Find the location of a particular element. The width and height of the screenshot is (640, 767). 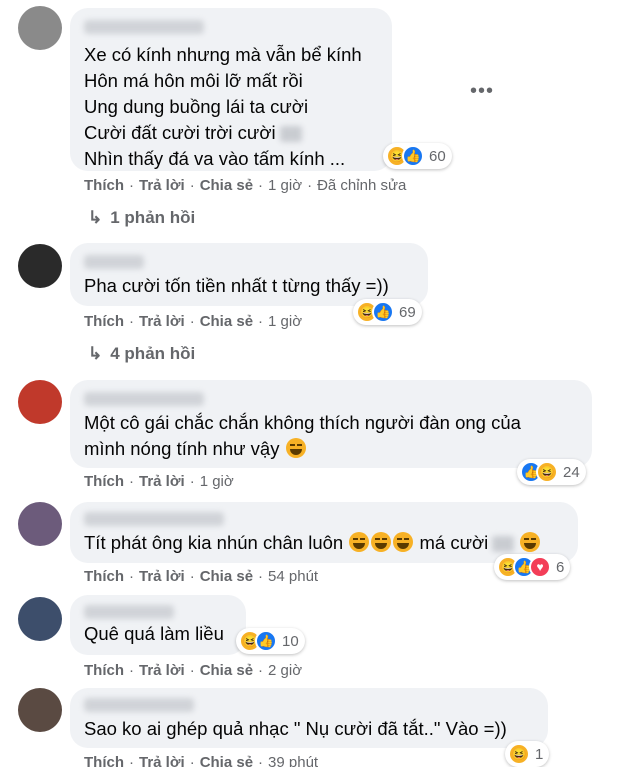

reaction-summary: 😆 👍 10 is located at coordinates (270, 641).